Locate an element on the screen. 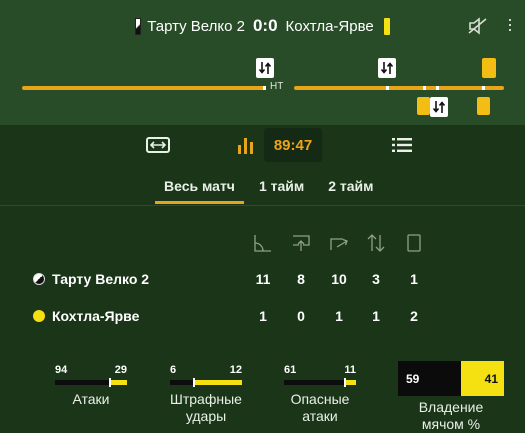 The width and height of the screenshot is (525, 433). stats-bars-icon is located at coordinates (246, 145).